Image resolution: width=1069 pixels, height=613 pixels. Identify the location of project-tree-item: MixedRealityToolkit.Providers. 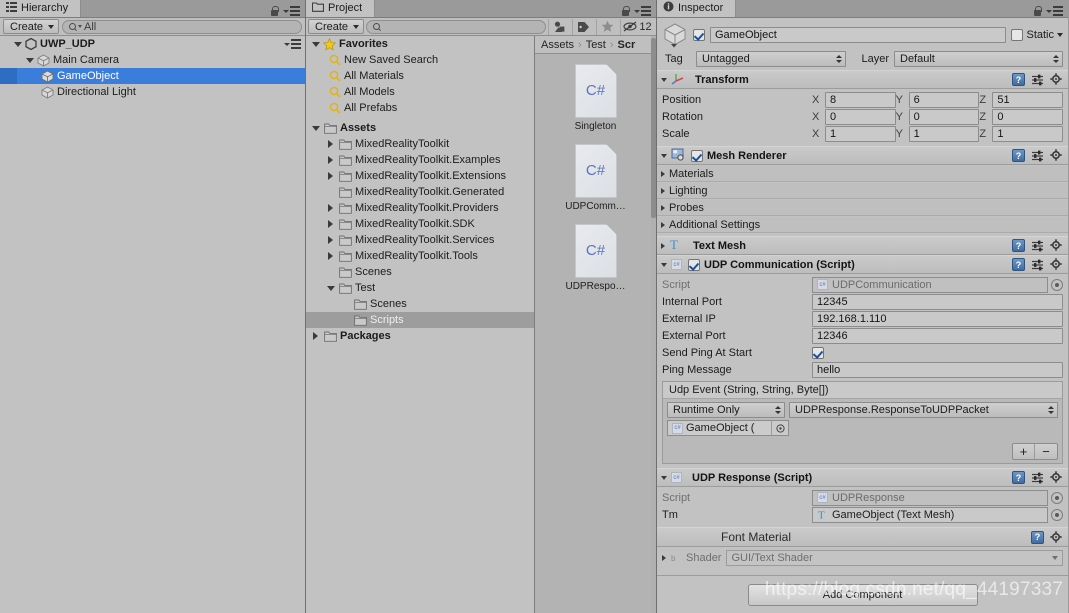
(420, 208).